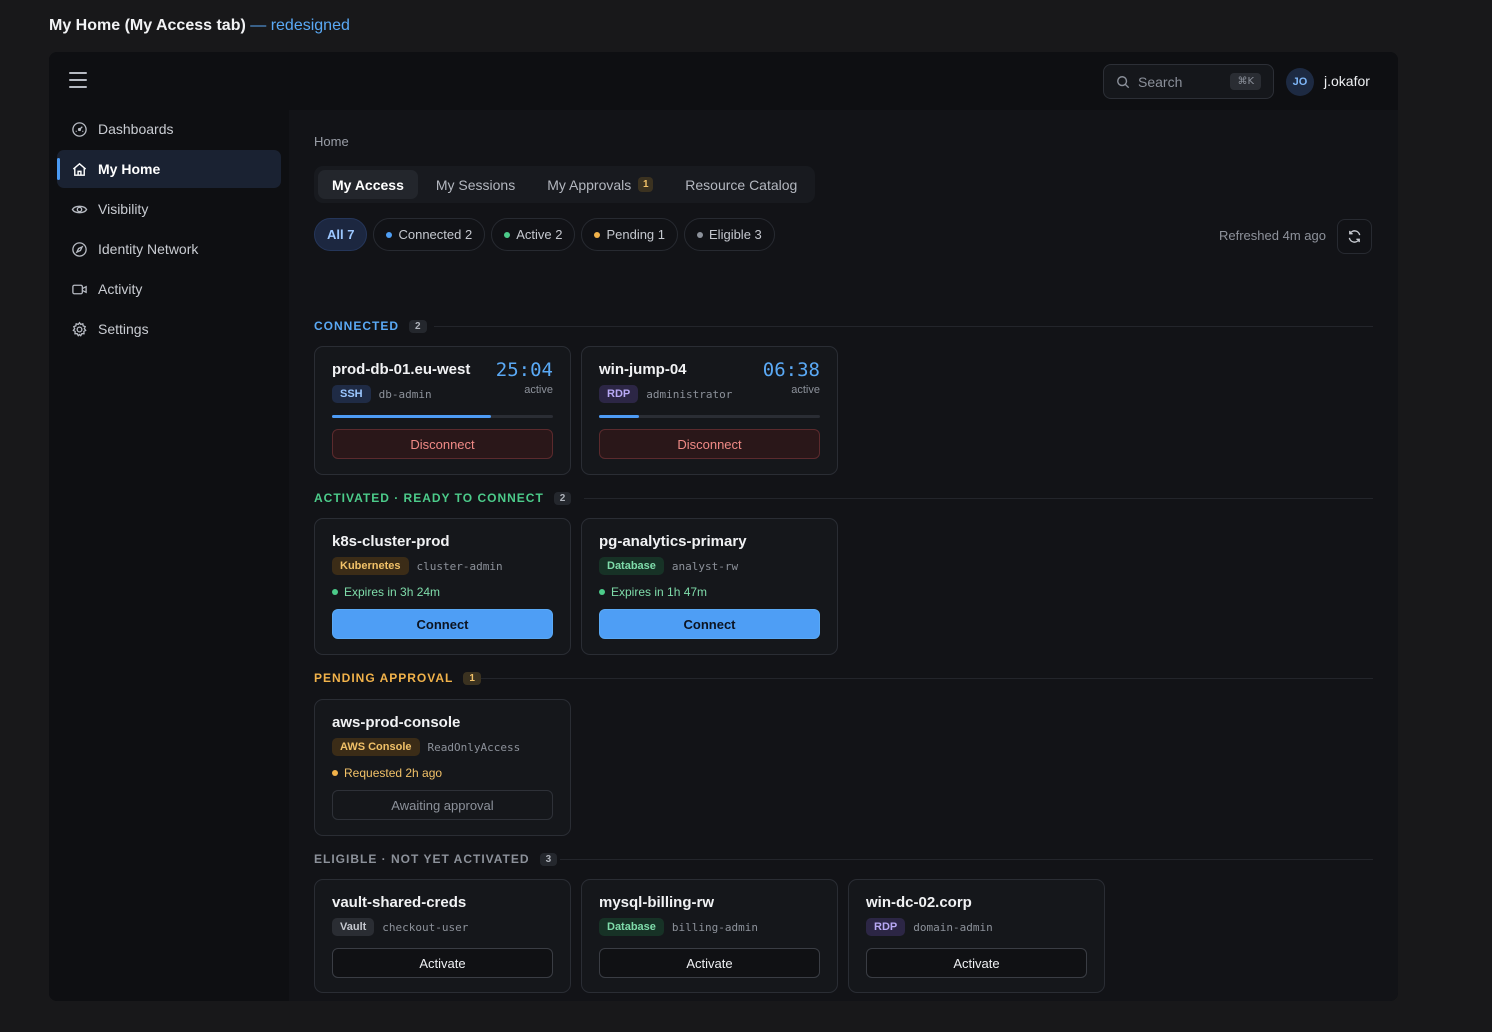 The width and height of the screenshot is (1492, 1032). I want to click on filter-chip-all: All 7, so click(341, 234).